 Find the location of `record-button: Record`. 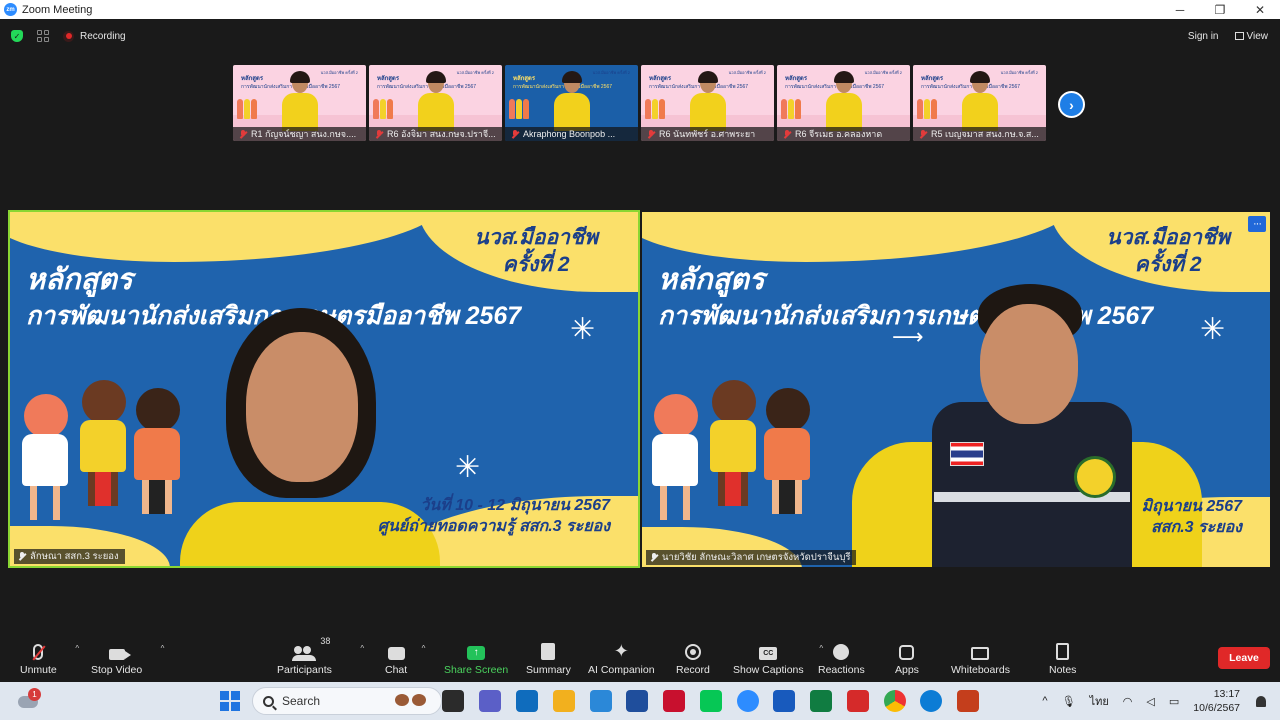

record-button: Record is located at coordinates (693, 658).